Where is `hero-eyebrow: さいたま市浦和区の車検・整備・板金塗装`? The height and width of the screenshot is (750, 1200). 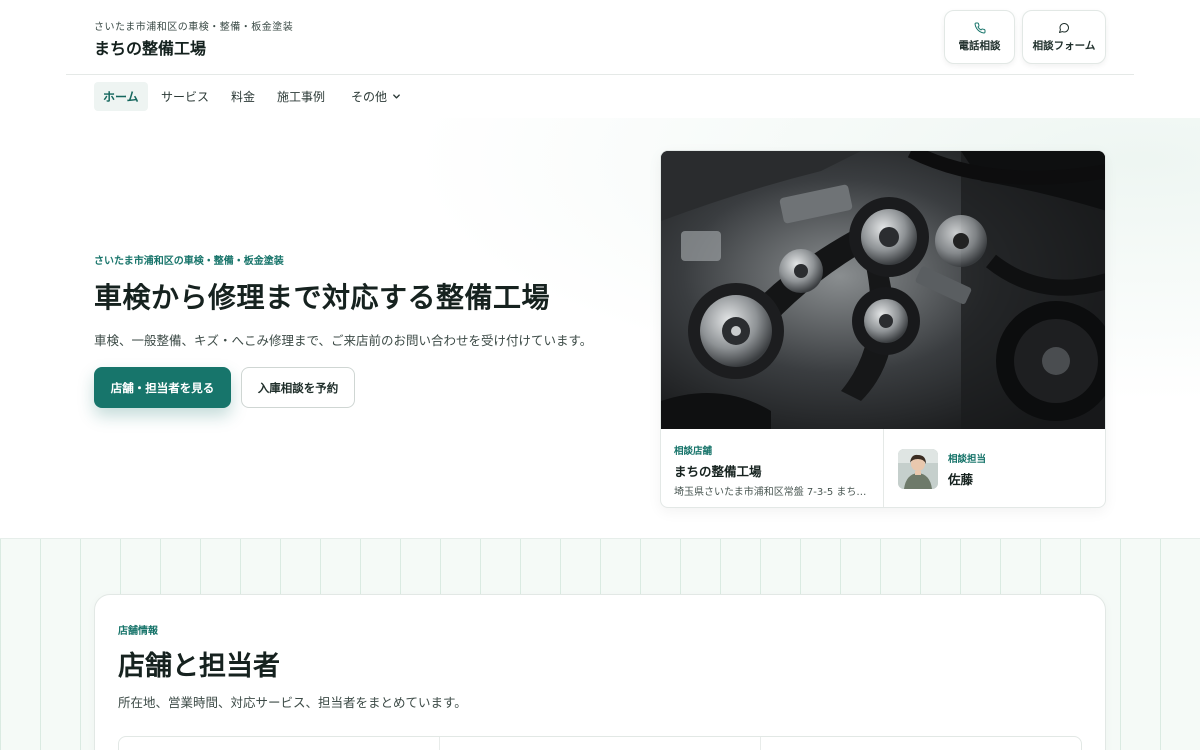
hero-eyebrow: さいたま市浦和区の車検・整備・板金塗装 is located at coordinates (189, 261).